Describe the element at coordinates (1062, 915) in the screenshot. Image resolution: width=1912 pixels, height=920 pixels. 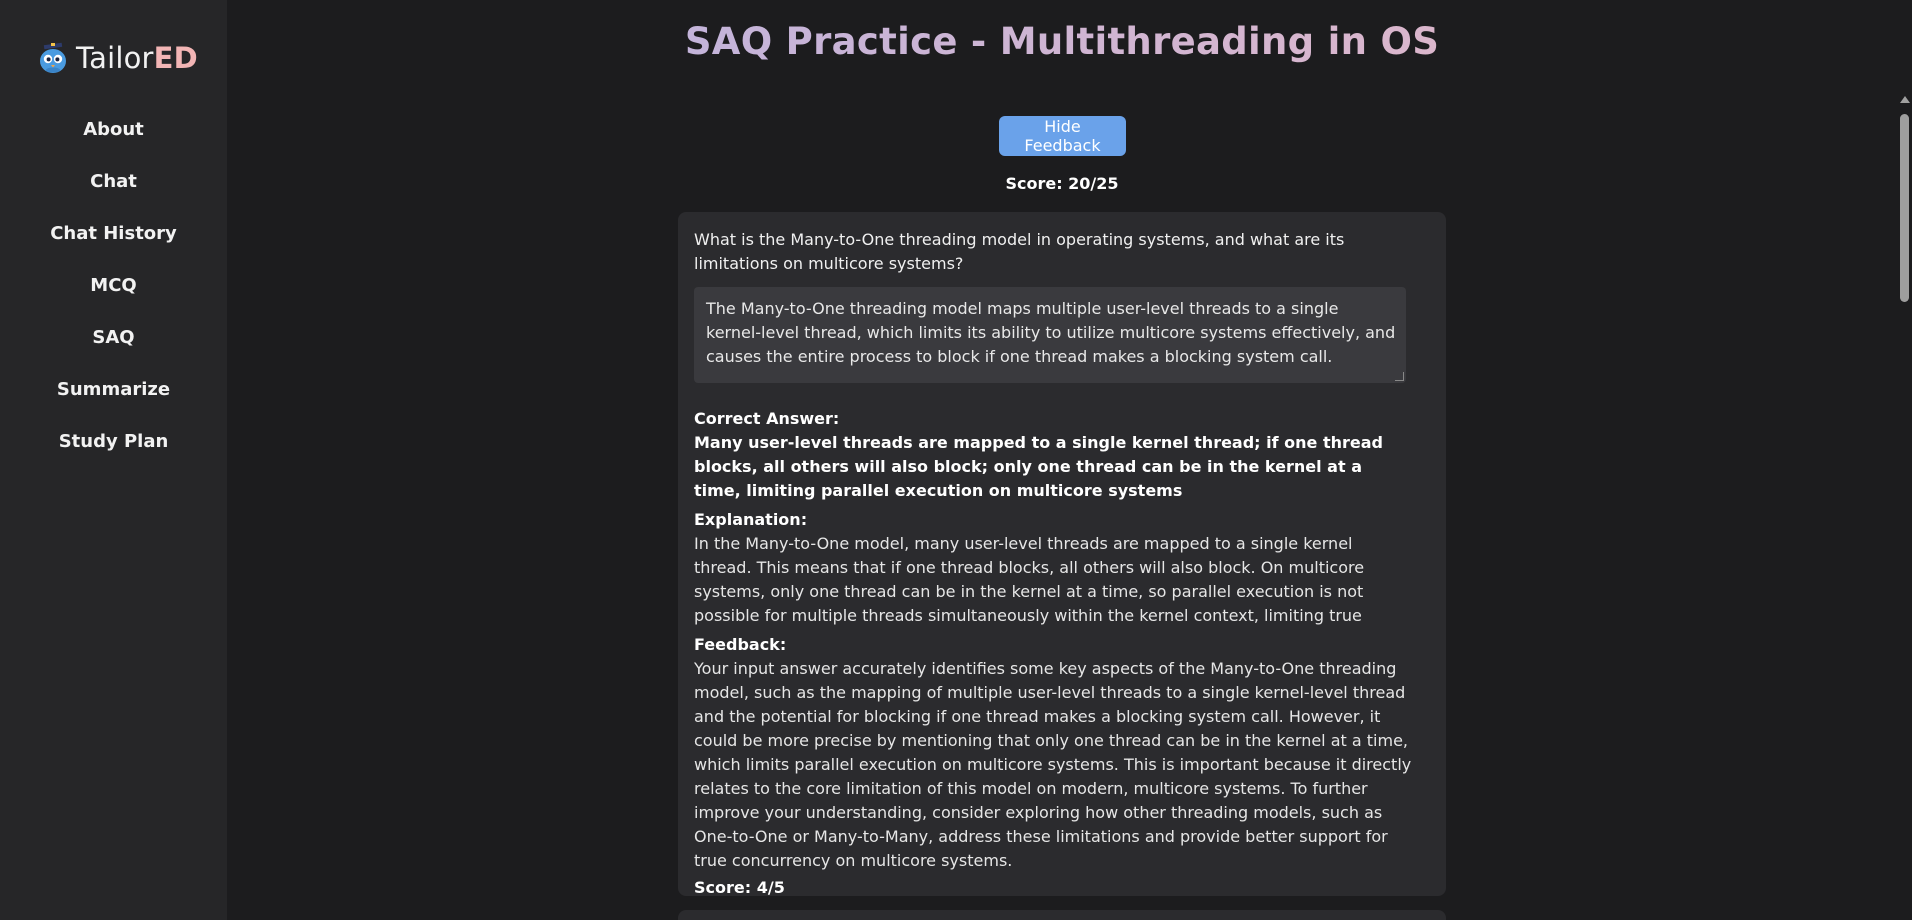
I see `next-question-card` at that location.